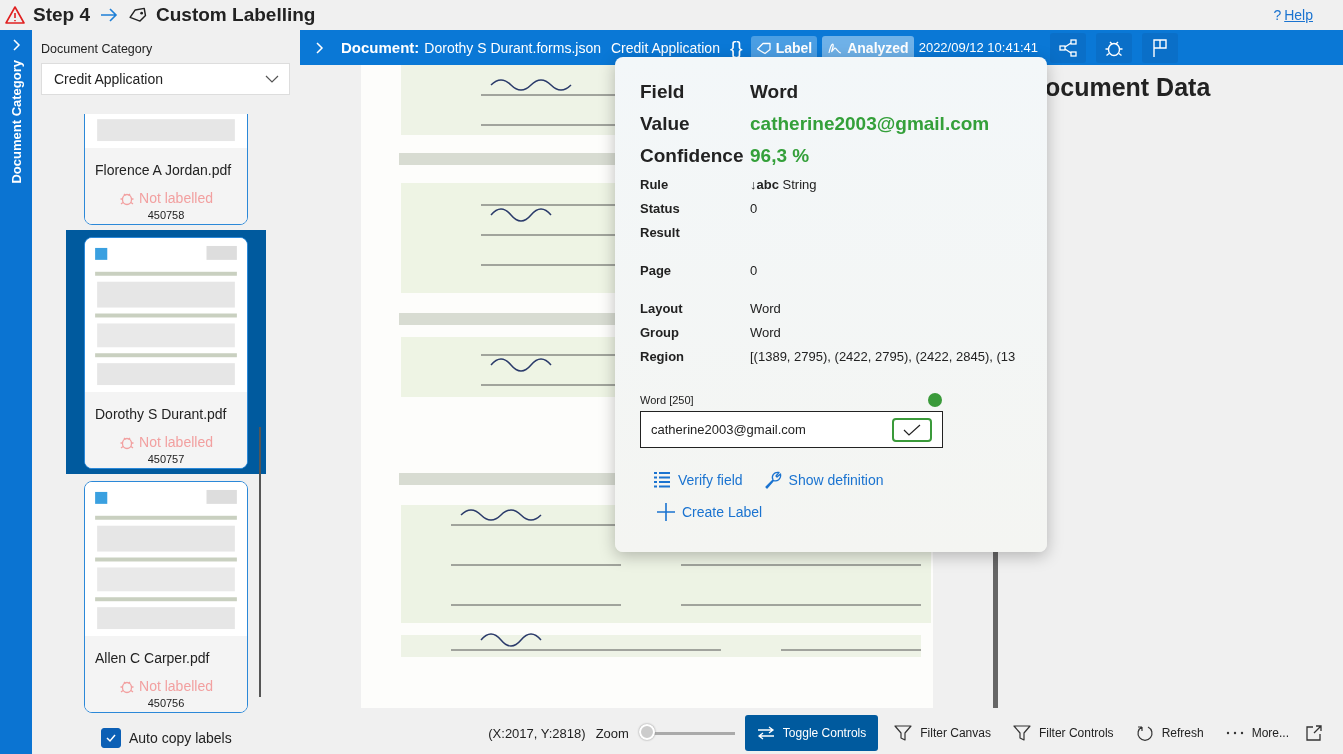 The height and width of the screenshot is (754, 1343). Describe the element at coordinates (1298, 15) in the screenshot. I see `help-link: Help` at that location.